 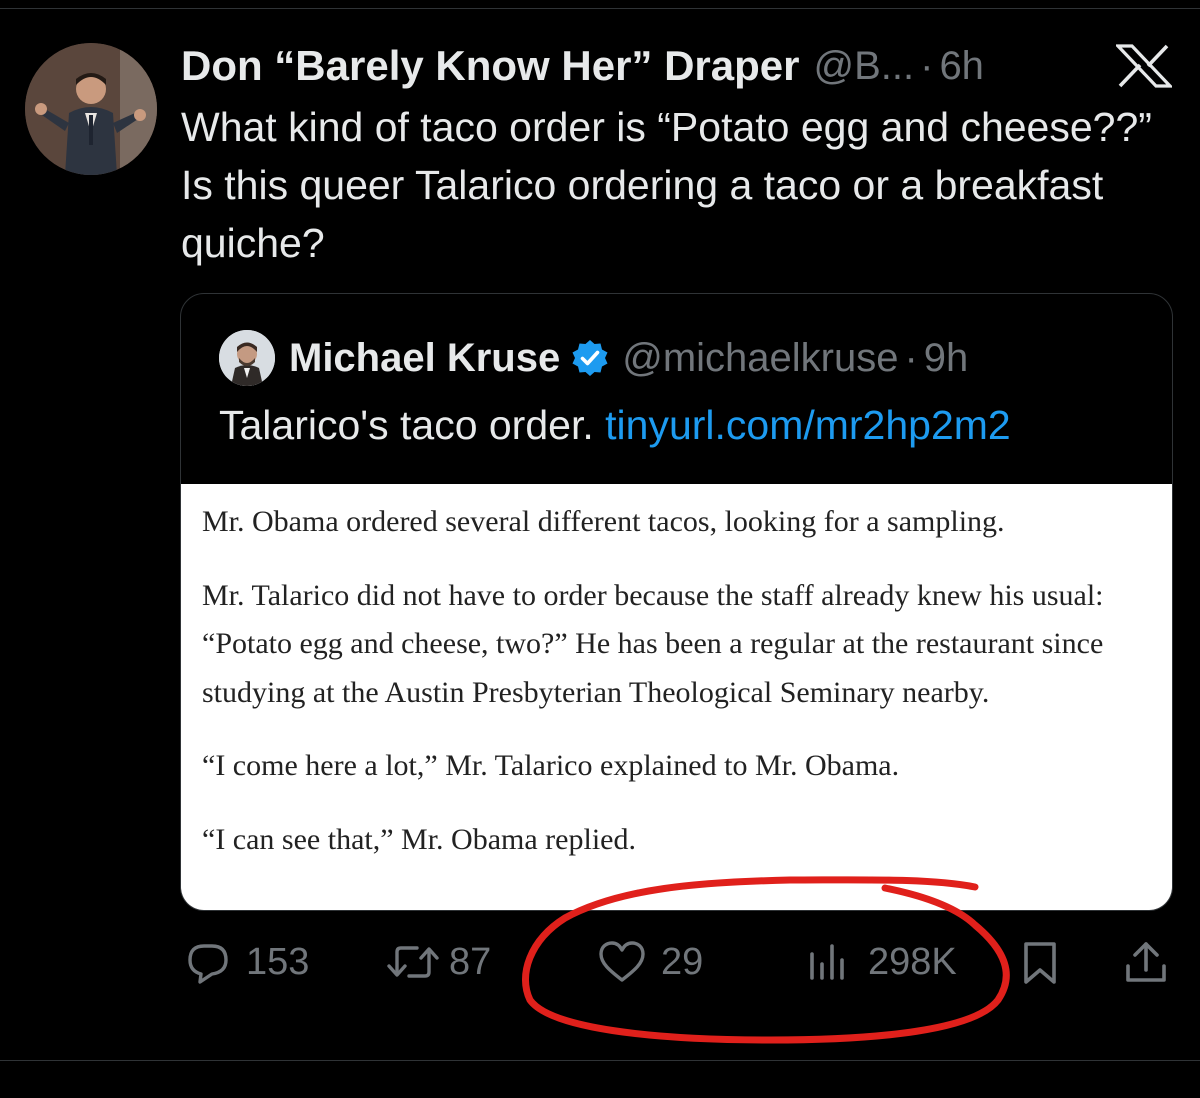 I want to click on tweet-timestamp: 6h, so click(x=961, y=66).